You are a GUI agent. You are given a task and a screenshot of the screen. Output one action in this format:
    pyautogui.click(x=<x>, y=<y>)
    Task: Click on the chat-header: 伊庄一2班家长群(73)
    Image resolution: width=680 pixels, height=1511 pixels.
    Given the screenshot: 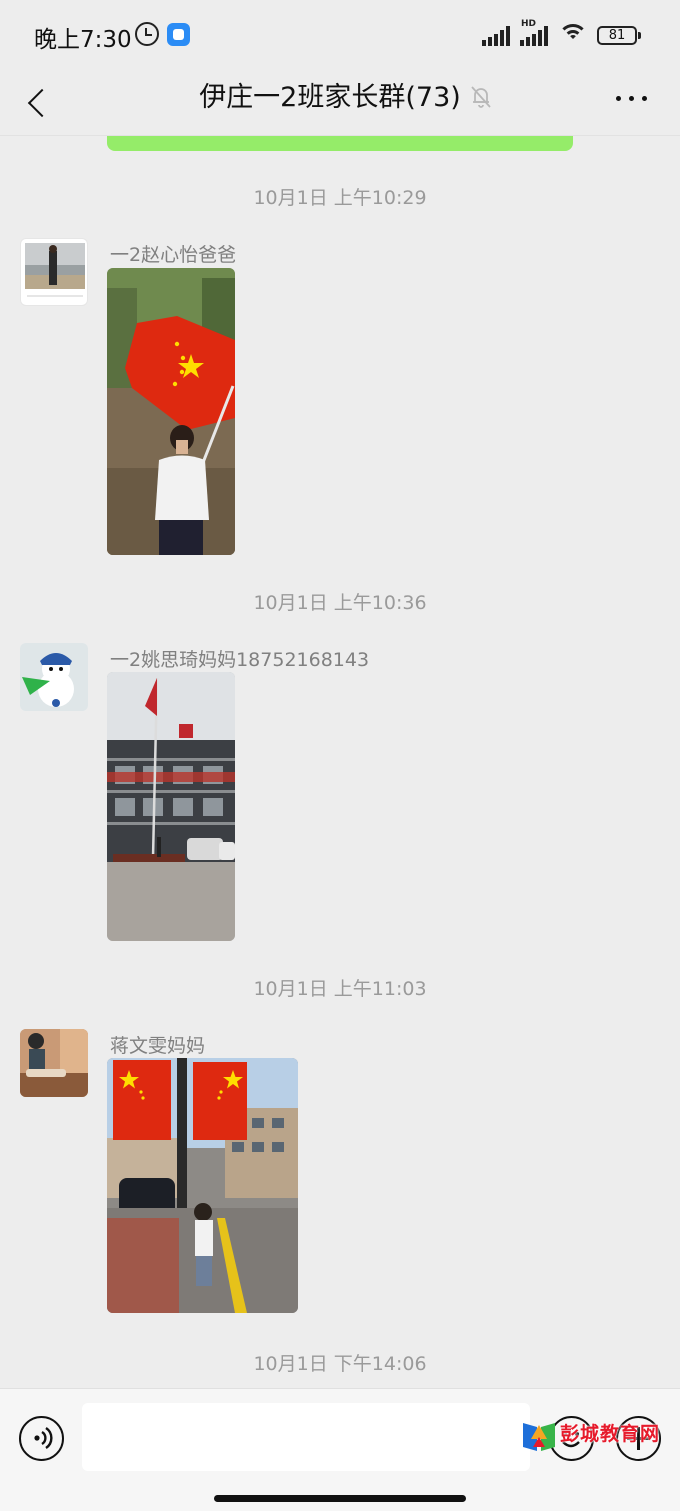 What is the action you would take?
    pyautogui.click(x=340, y=103)
    